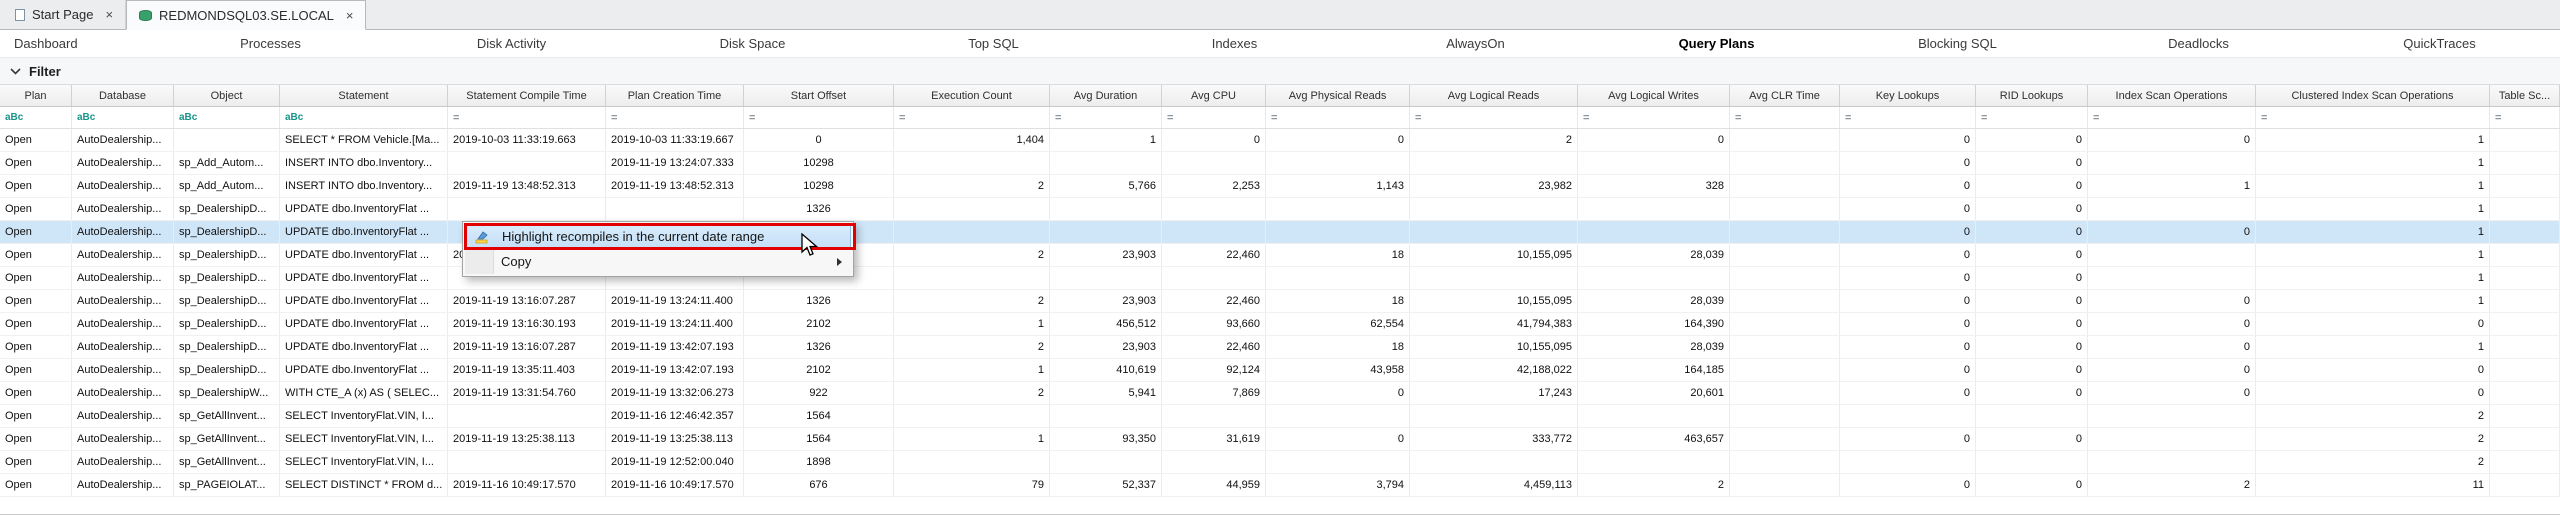 The width and height of the screenshot is (2560, 515). I want to click on cell: 2102, so click(819, 370).